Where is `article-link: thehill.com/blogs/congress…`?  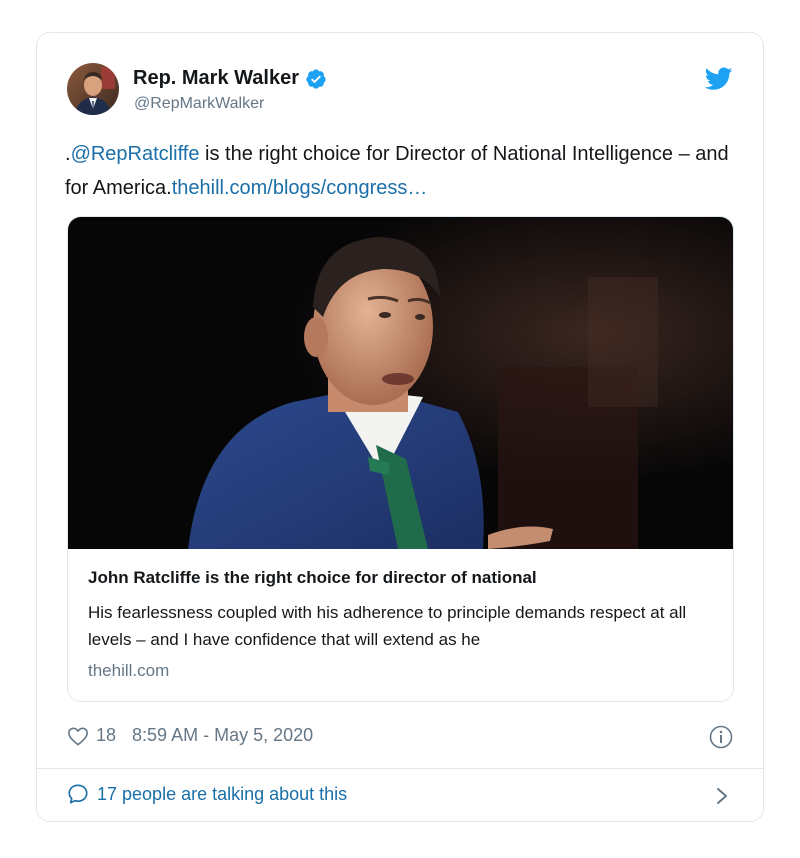 article-link: thehill.com/blogs/congress… is located at coordinates (300, 188).